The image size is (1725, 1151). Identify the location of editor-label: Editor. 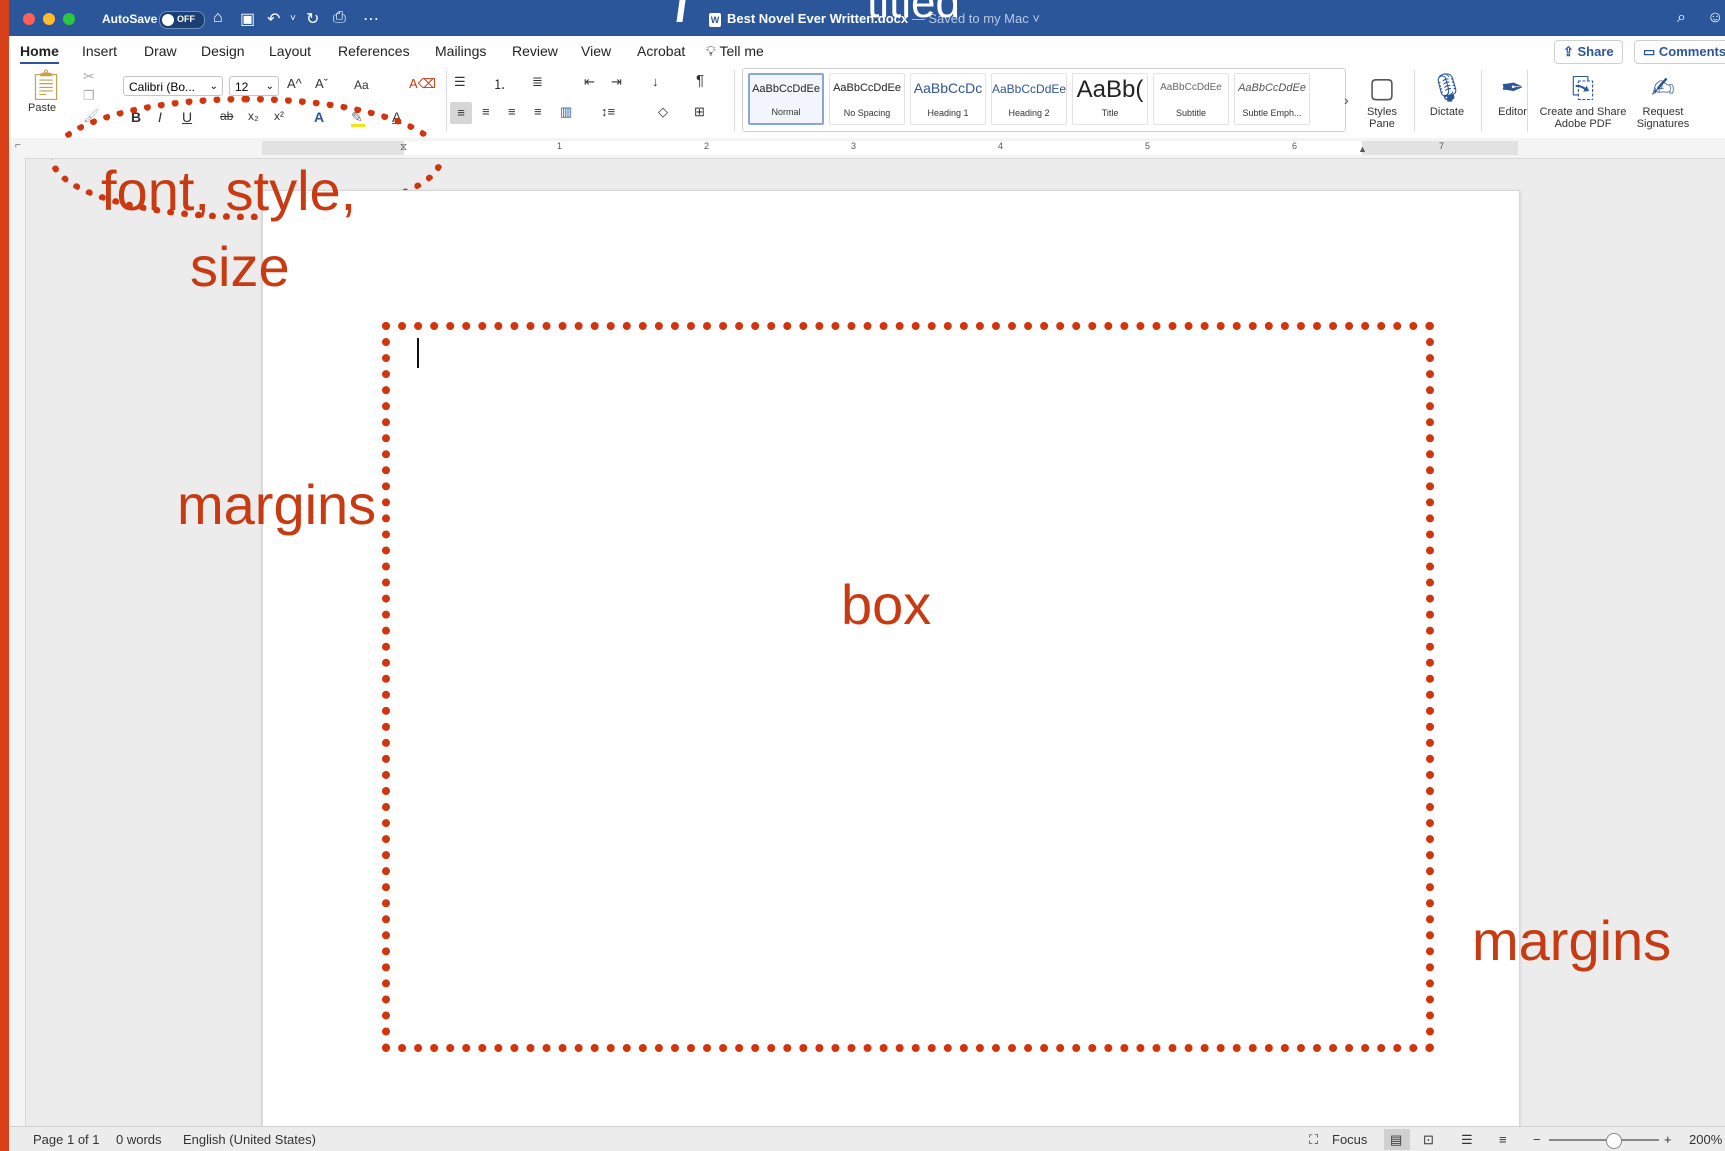
(1512, 112).